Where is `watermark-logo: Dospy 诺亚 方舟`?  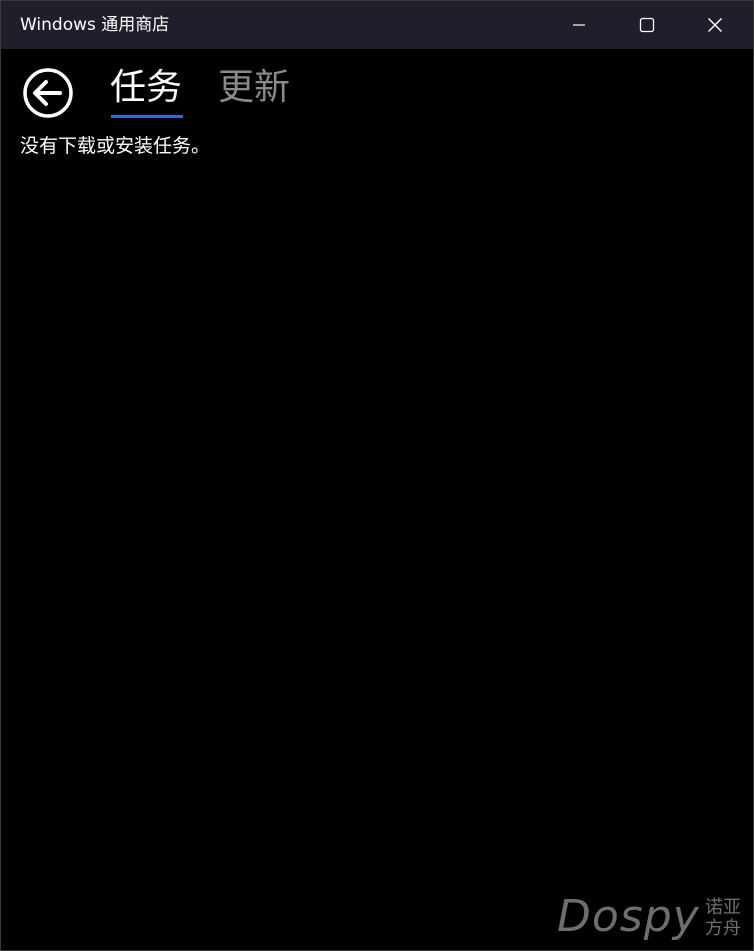
watermark-logo: Dospy 诺亚 方舟 is located at coordinates (652, 919).